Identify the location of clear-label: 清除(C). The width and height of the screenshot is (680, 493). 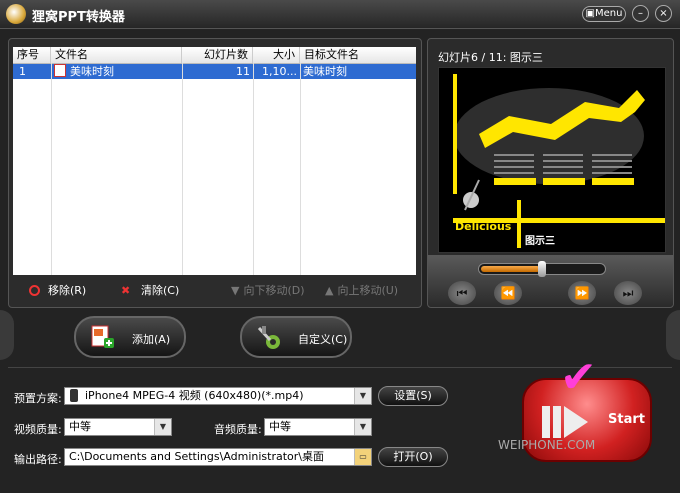
(160, 290).